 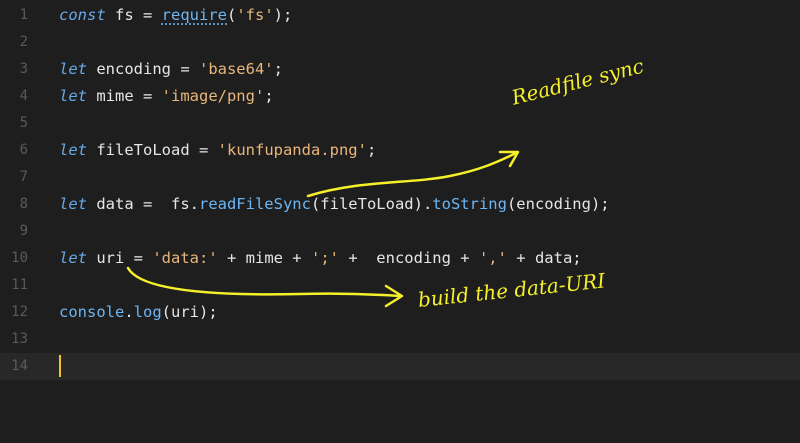 I want to click on arrow-readfilesync, so click(x=412, y=174).